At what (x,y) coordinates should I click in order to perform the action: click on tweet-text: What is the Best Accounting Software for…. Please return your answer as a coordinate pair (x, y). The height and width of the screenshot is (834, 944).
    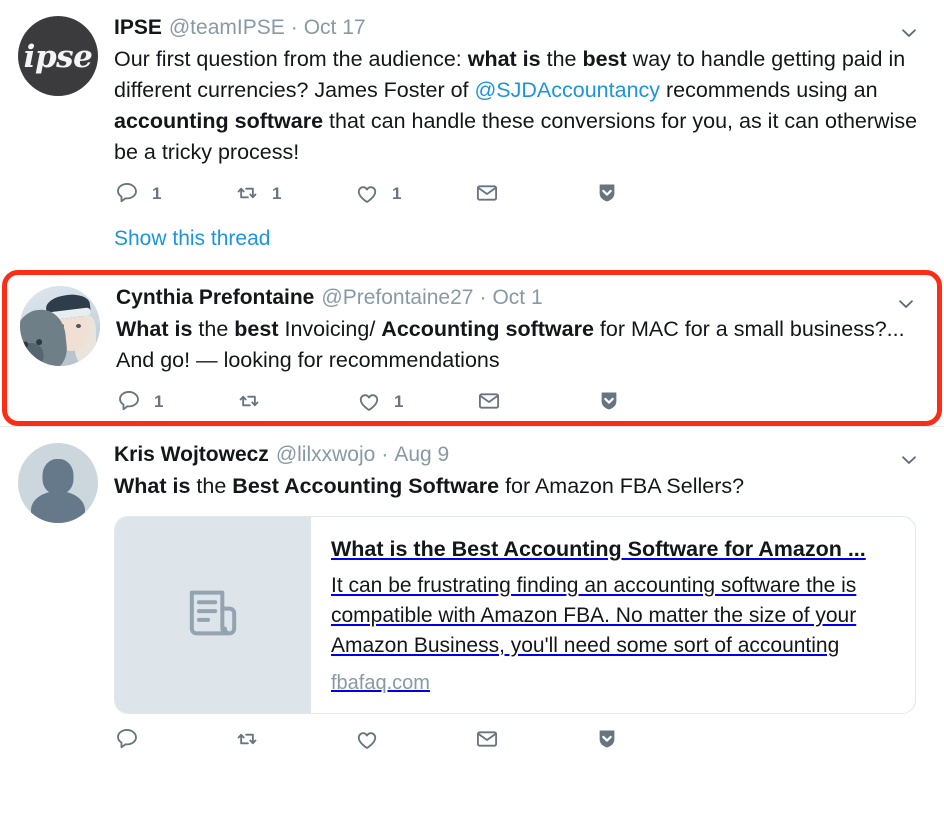
    Looking at the image, I should click on (518, 486).